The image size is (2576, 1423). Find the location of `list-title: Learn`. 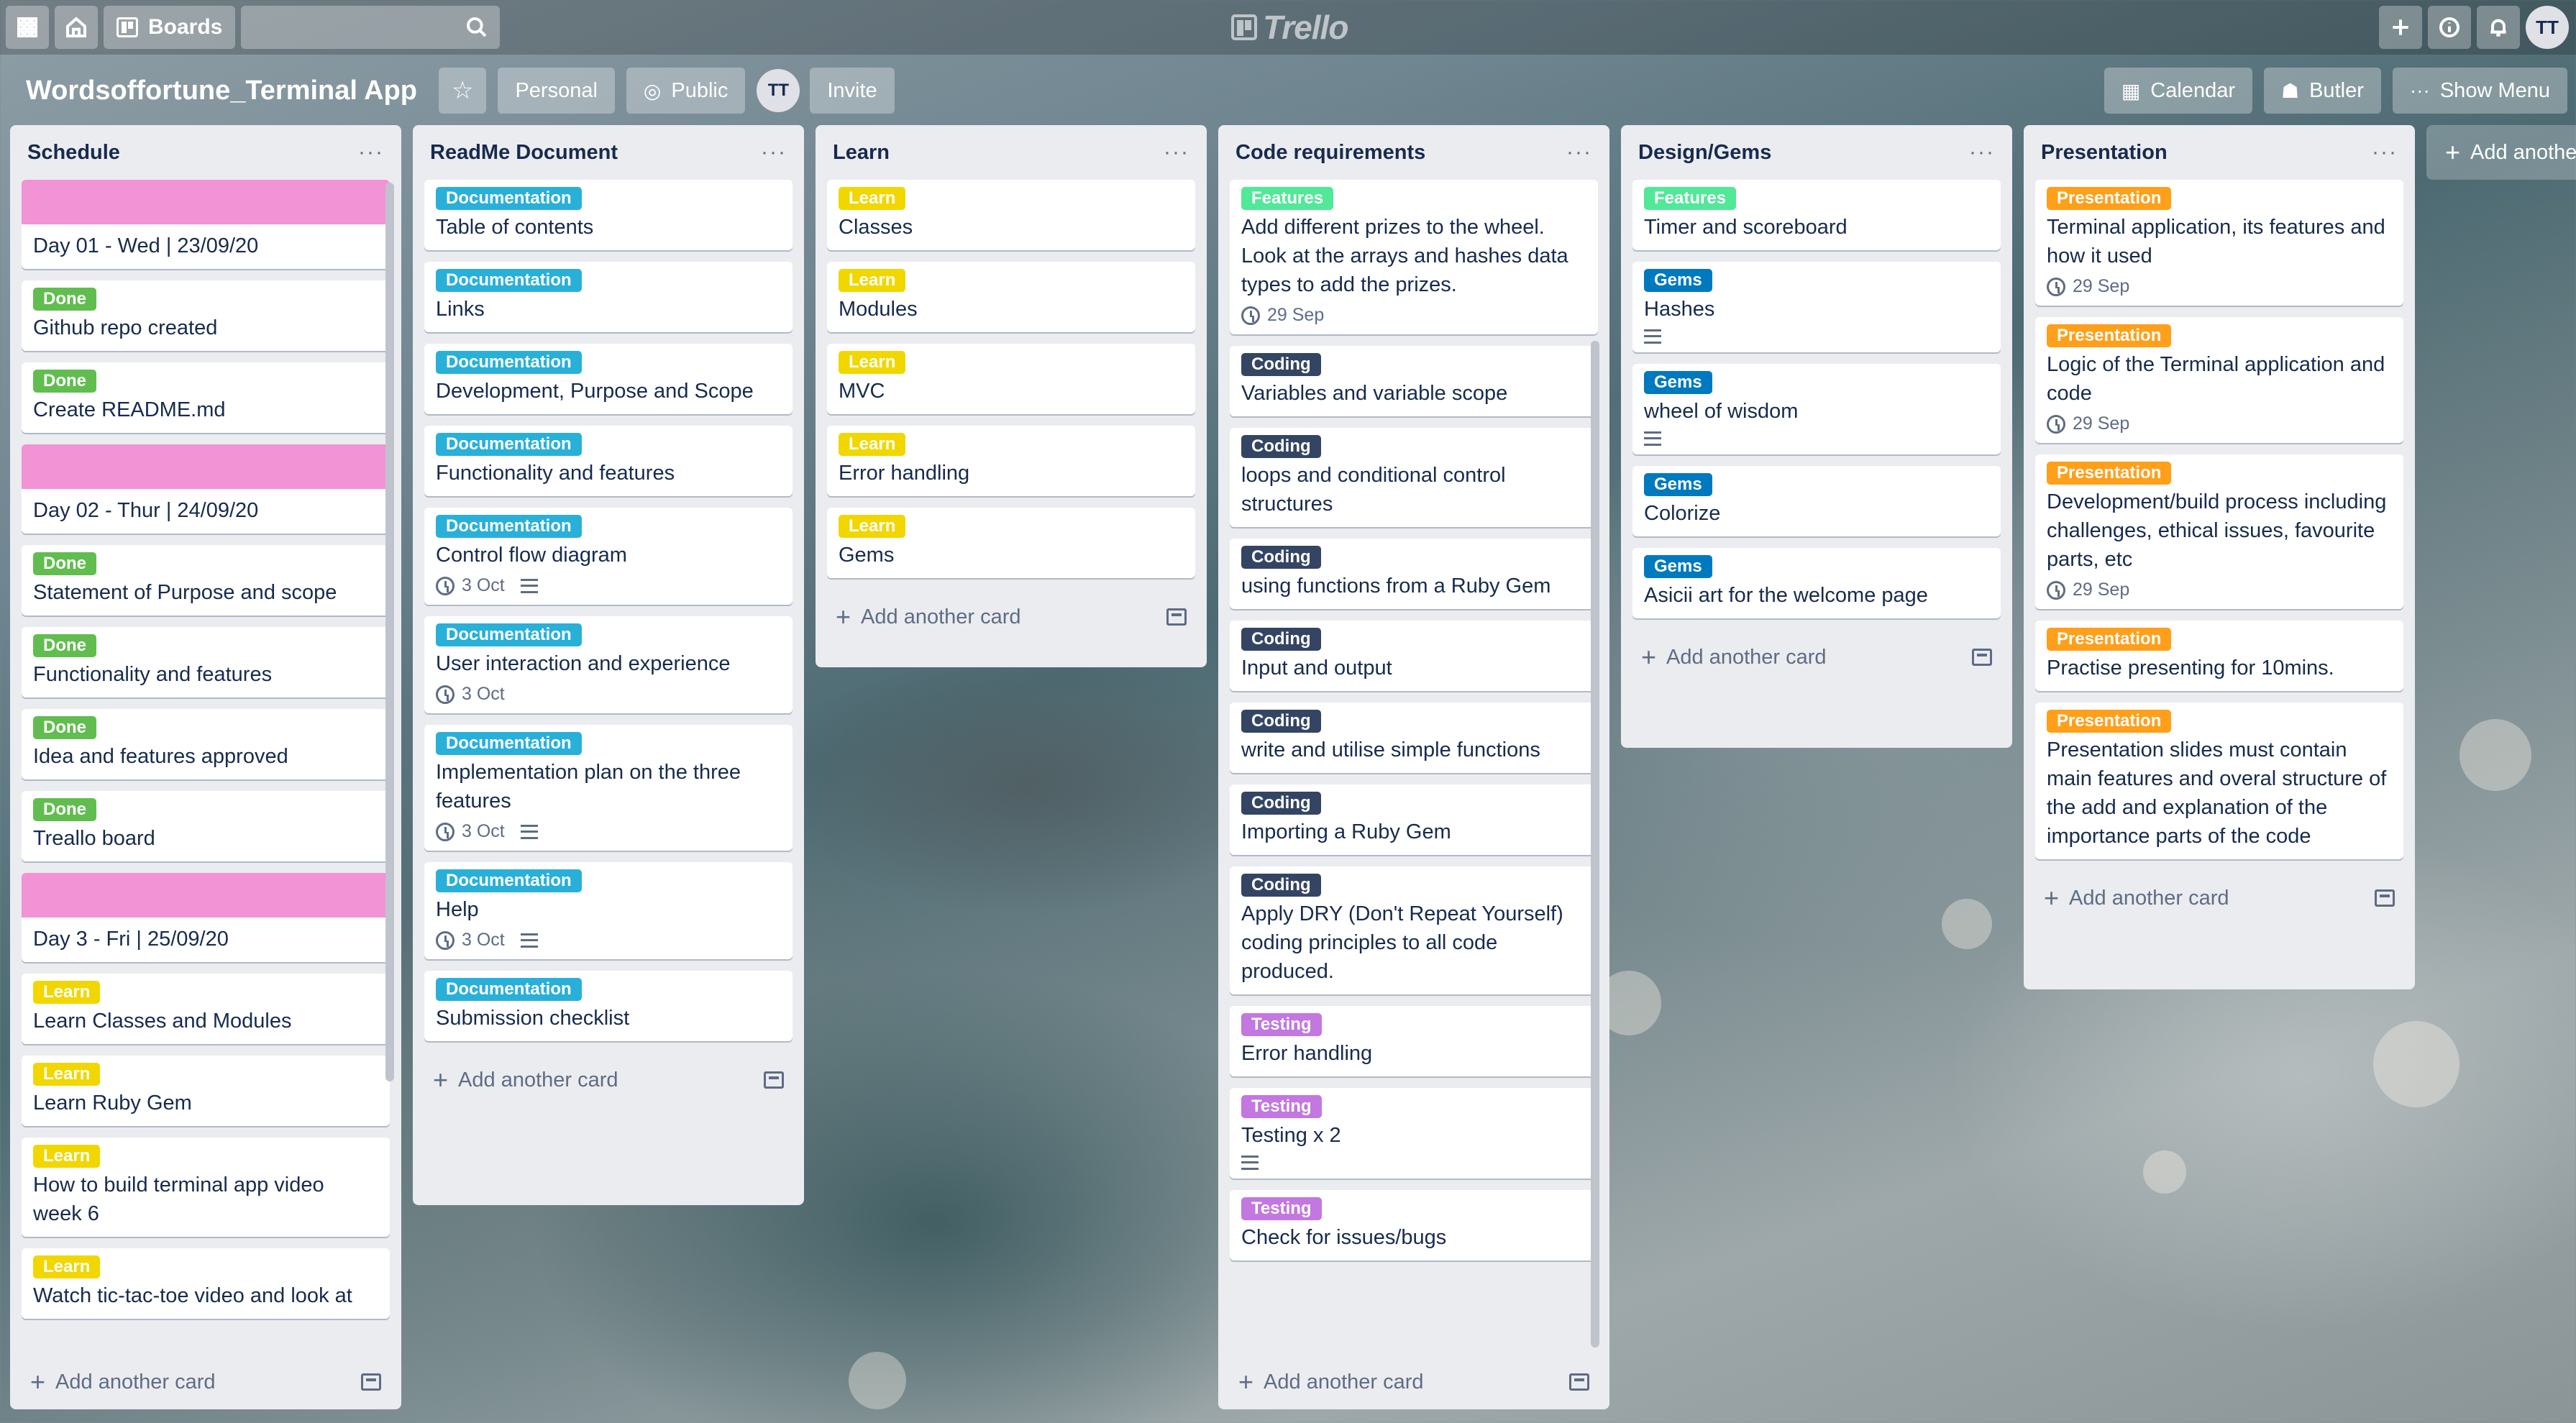

list-title: Learn is located at coordinates (861, 153).